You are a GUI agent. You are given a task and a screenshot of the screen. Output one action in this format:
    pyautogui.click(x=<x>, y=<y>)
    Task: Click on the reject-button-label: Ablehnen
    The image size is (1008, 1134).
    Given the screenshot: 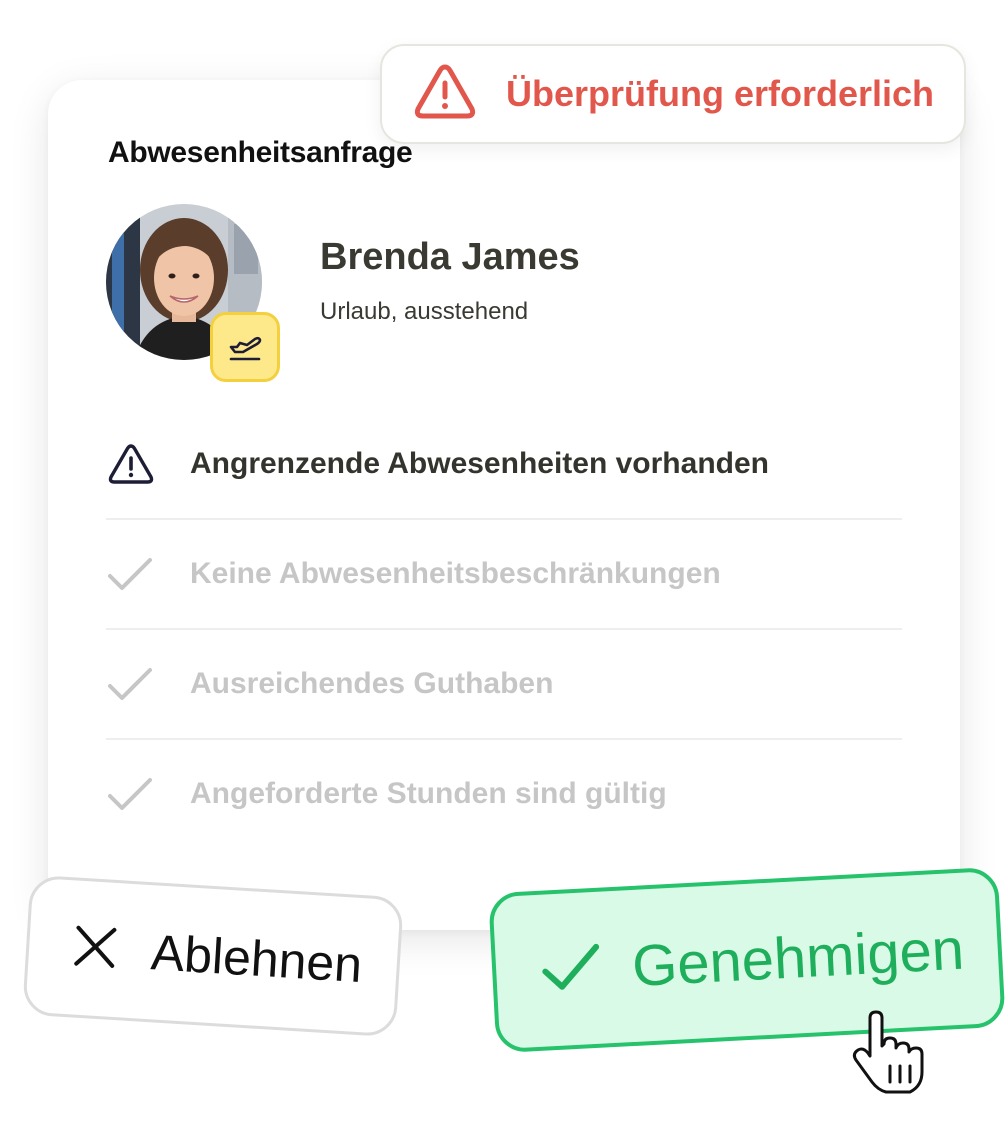 What is the action you would take?
    pyautogui.click(x=256, y=959)
    